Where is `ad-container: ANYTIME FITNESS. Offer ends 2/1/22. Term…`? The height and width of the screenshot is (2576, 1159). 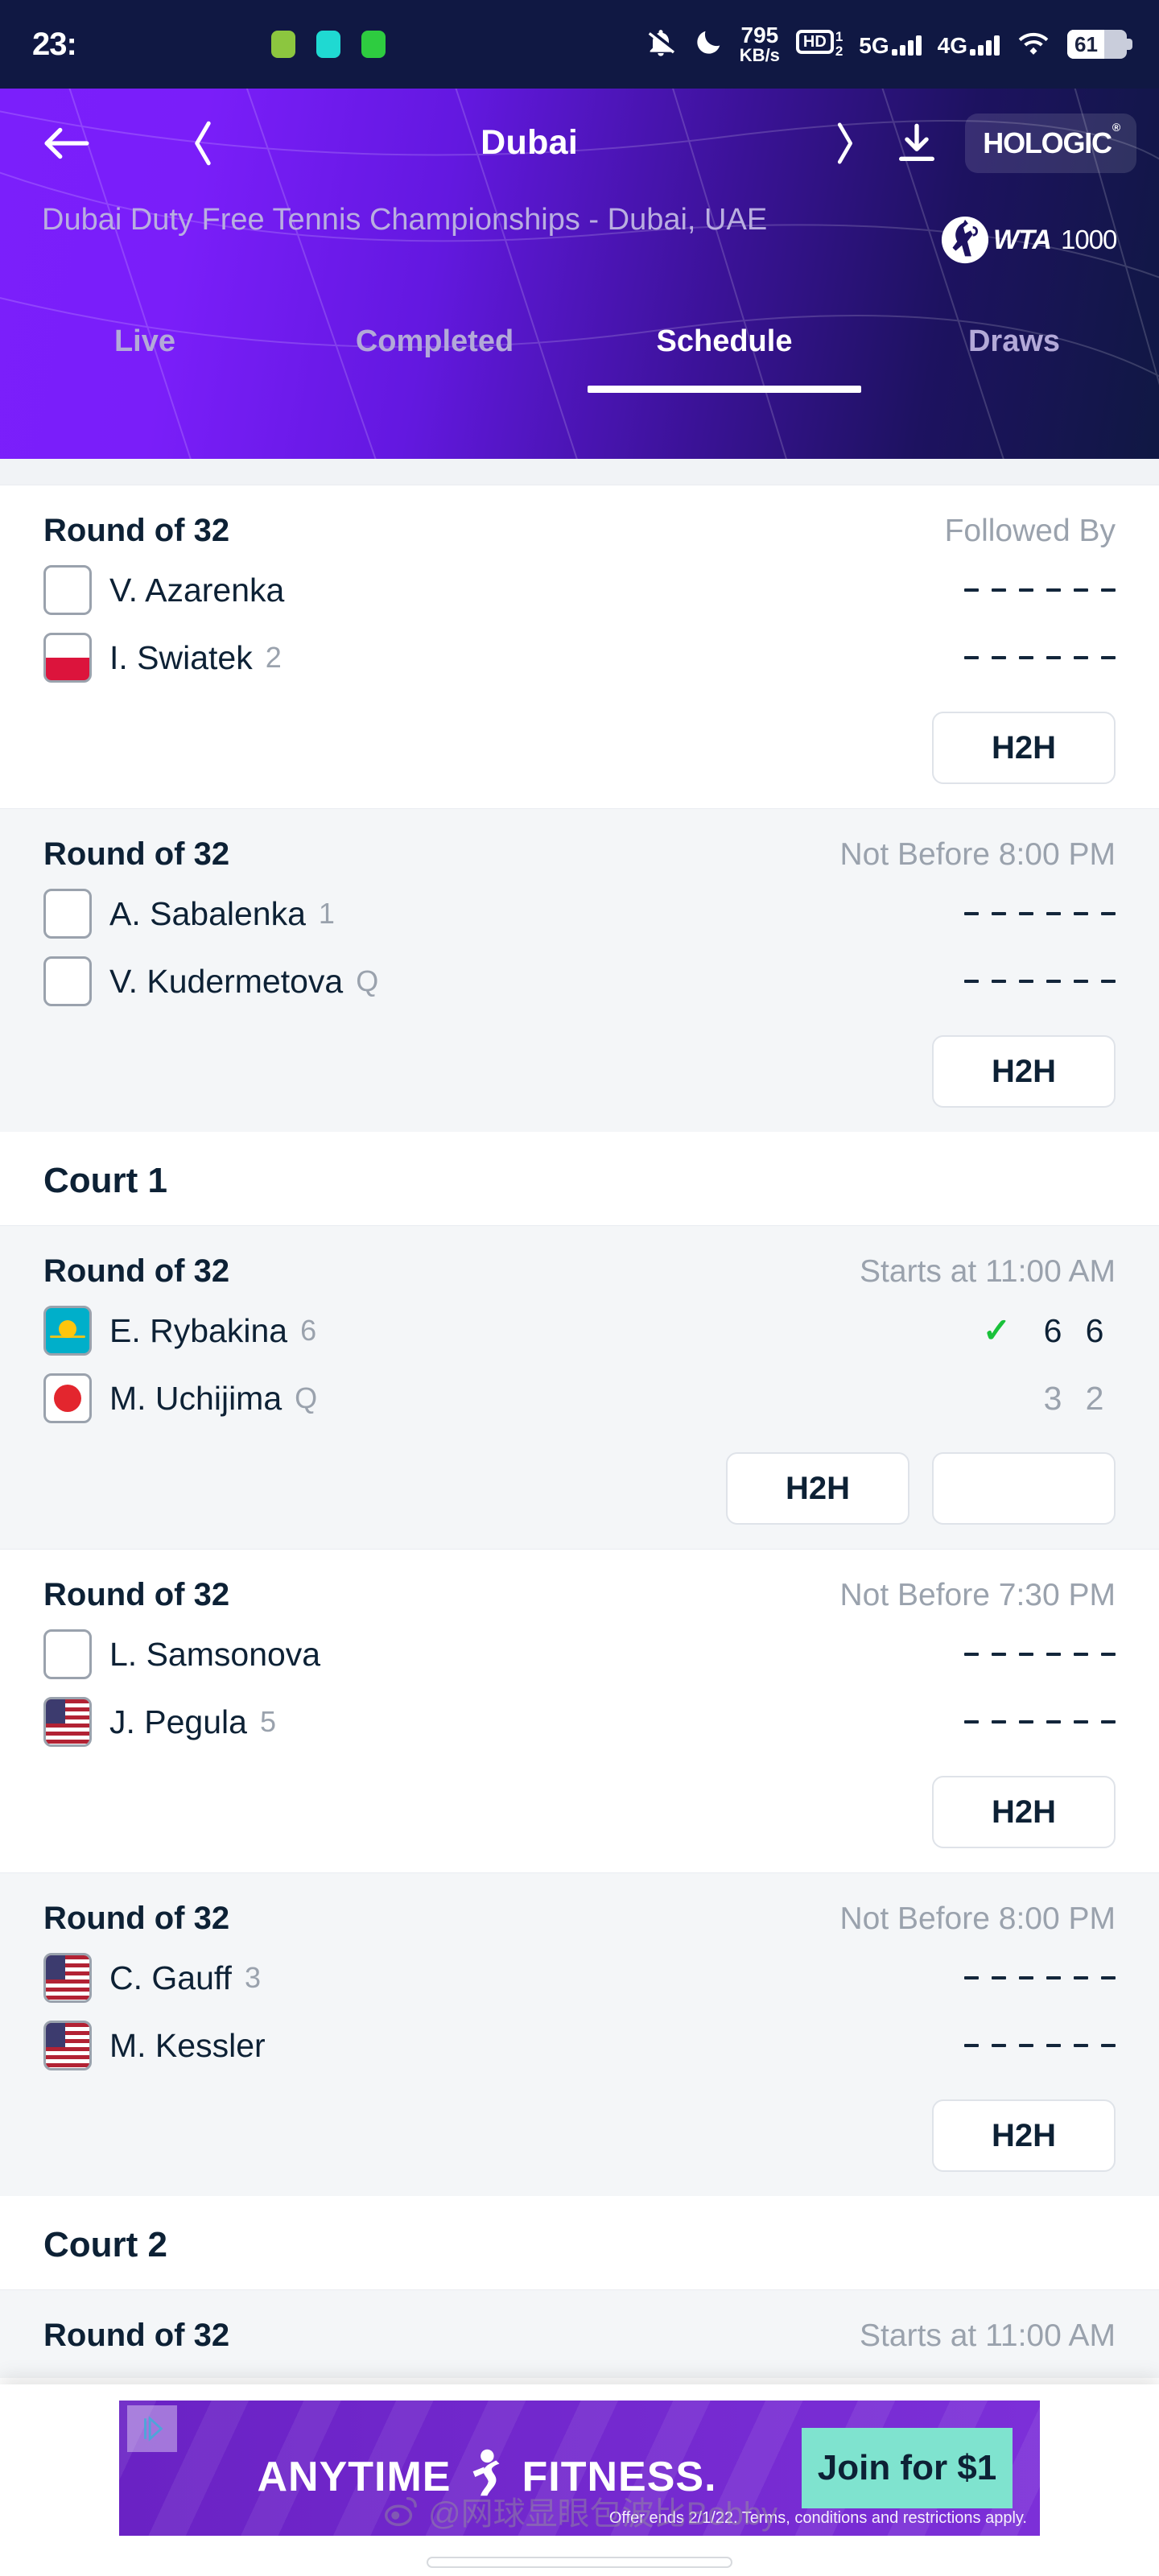
ad-container: ANYTIME FITNESS. Offer ends 2/1/22. Term… is located at coordinates (579, 2480).